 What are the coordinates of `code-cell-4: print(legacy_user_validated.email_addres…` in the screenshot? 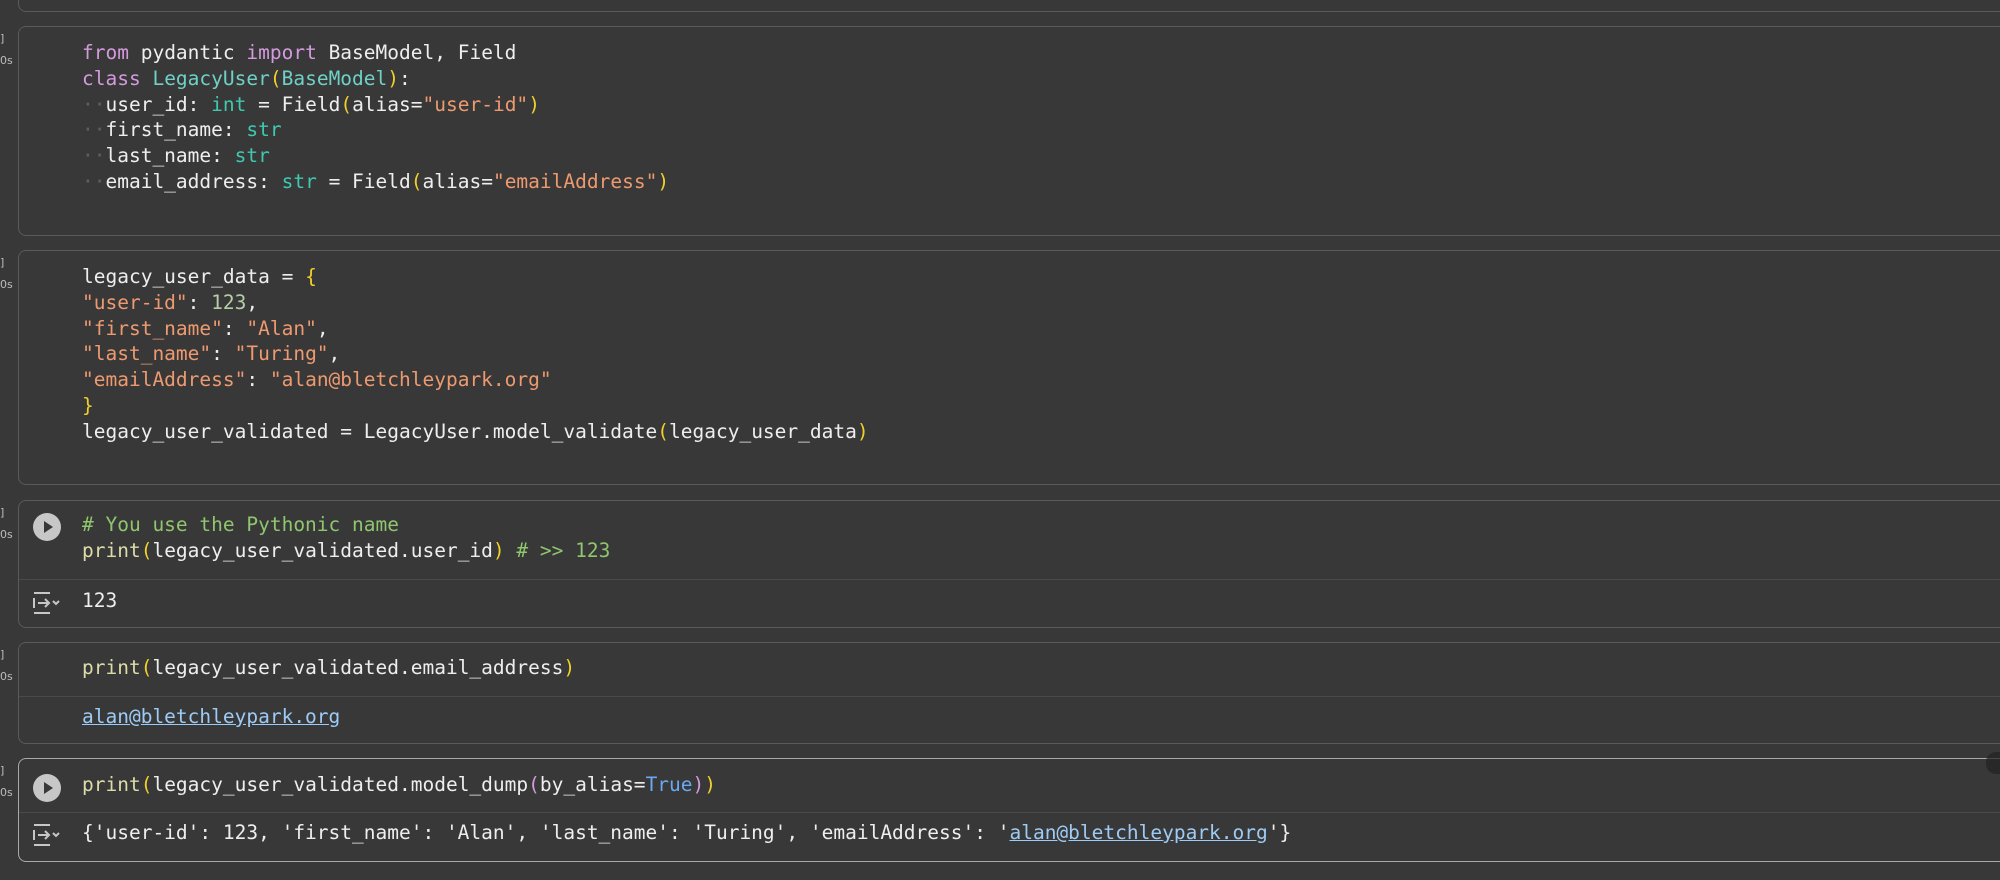 It's located at (1009, 693).